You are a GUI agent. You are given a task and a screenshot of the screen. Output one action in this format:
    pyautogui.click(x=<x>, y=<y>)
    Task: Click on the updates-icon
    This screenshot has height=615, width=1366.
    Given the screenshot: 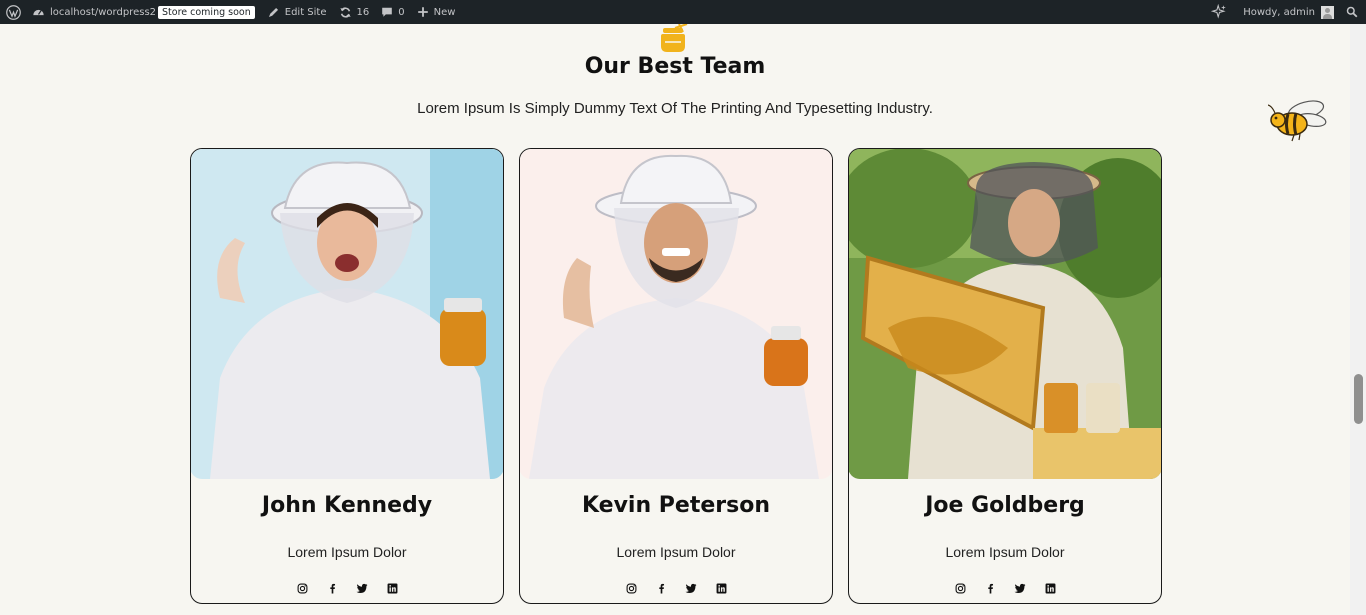 What is the action you would take?
    pyautogui.click(x=345, y=12)
    